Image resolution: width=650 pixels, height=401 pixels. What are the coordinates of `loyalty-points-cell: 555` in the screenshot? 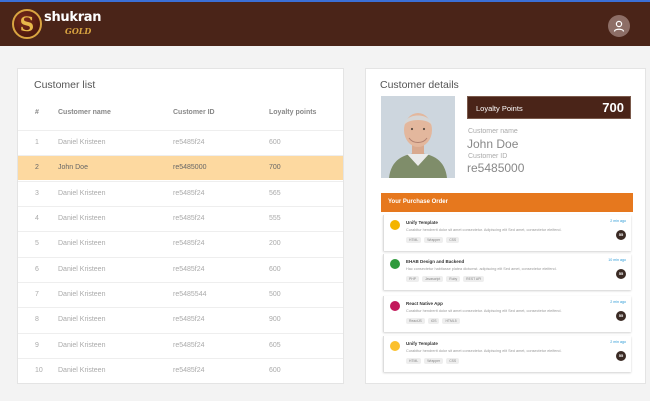 It's located at (275, 218).